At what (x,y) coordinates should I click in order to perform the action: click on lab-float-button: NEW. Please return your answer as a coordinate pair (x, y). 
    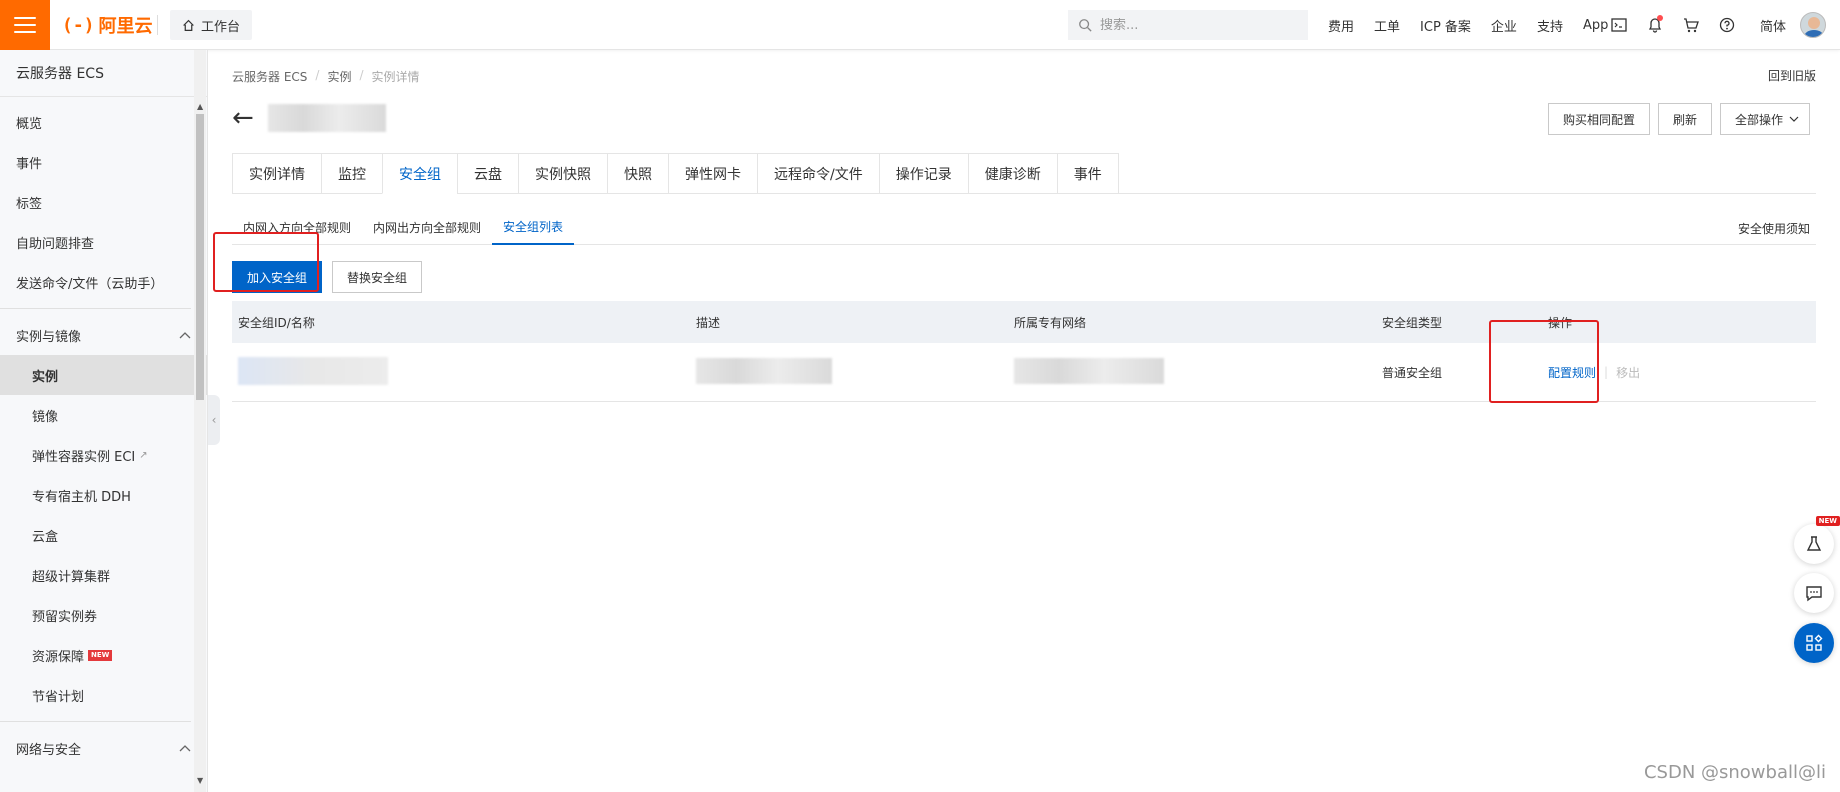
    Looking at the image, I should click on (1817, 540).